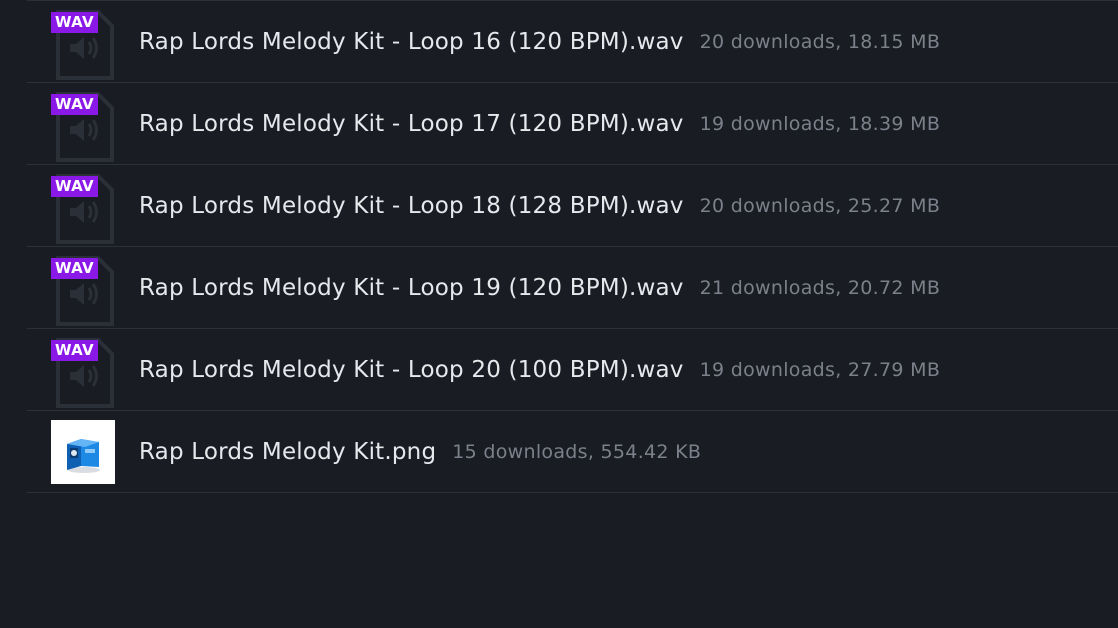 The height and width of the screenshot is (628, 1118). What do you see at coordinates (820, 205) in the screenshot?
I see `file-meta: 20 downloads, 25.27 MB` at bounding box center [820, 205].